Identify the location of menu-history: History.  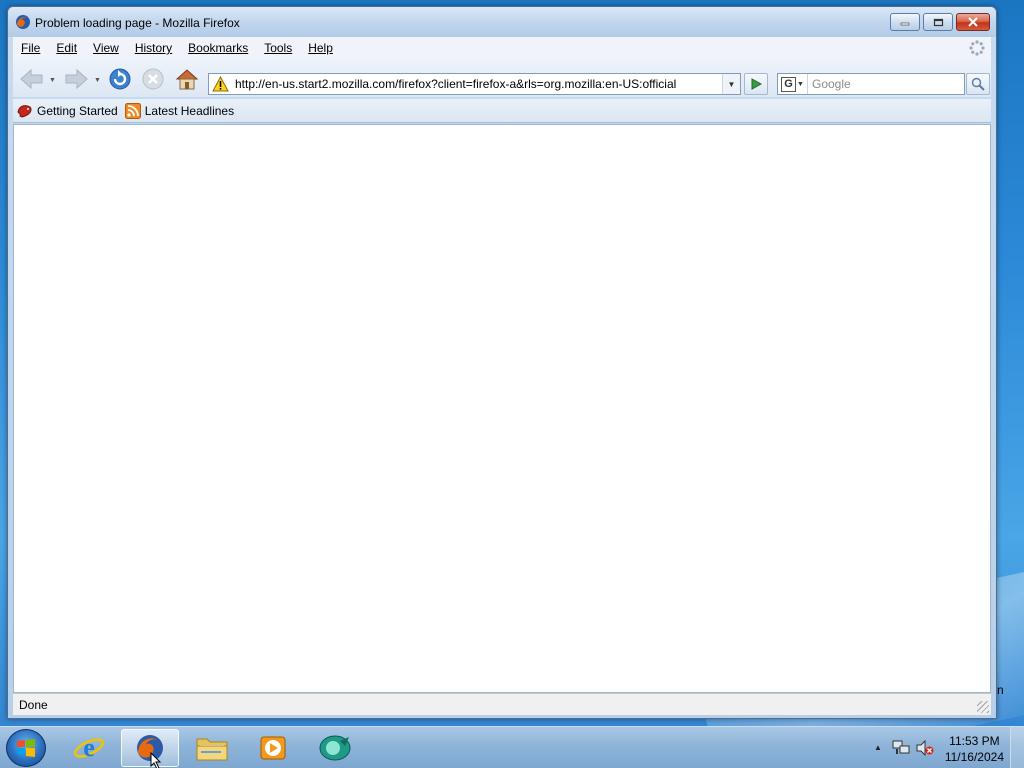
(153, 48).